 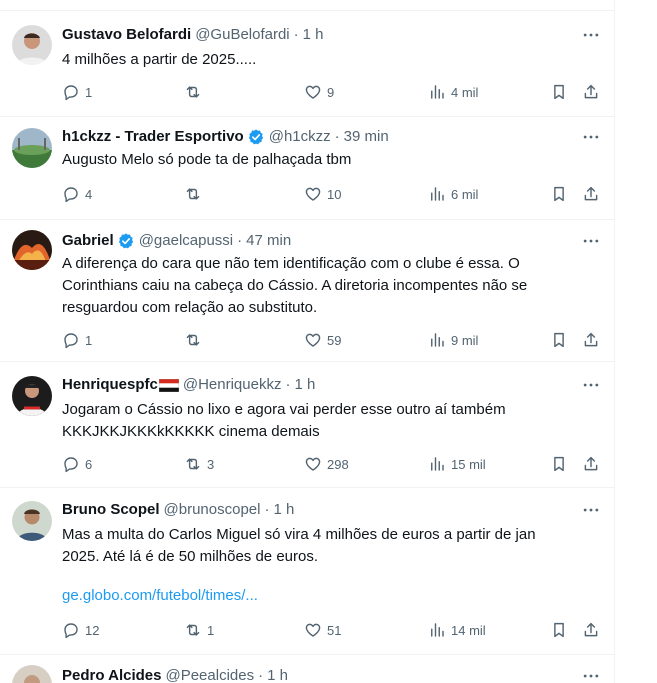 I want to click on like-button: 9, so click(x=319, y=92).